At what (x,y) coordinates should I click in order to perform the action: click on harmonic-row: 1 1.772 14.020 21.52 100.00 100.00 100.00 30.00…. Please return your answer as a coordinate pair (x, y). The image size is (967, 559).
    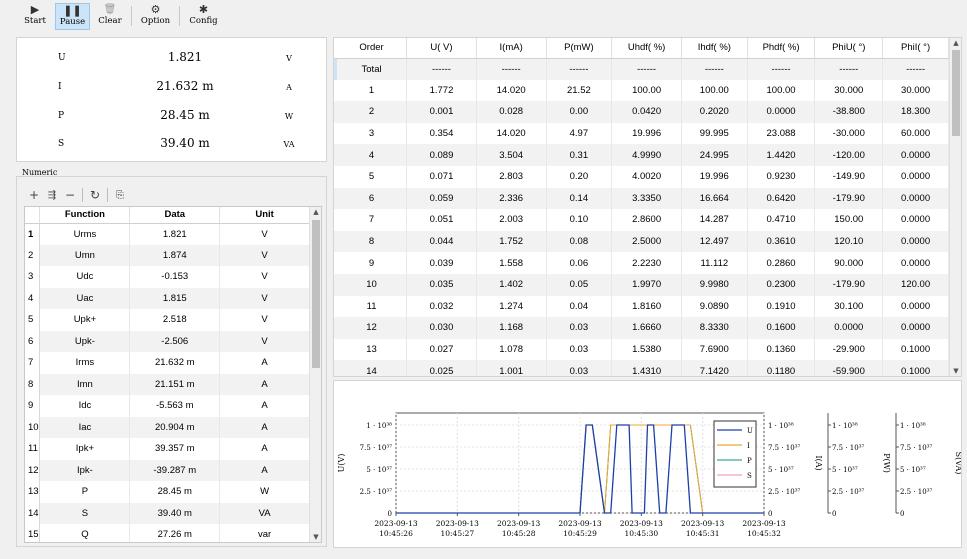
    Looking at the image, I should click on (641, 90).